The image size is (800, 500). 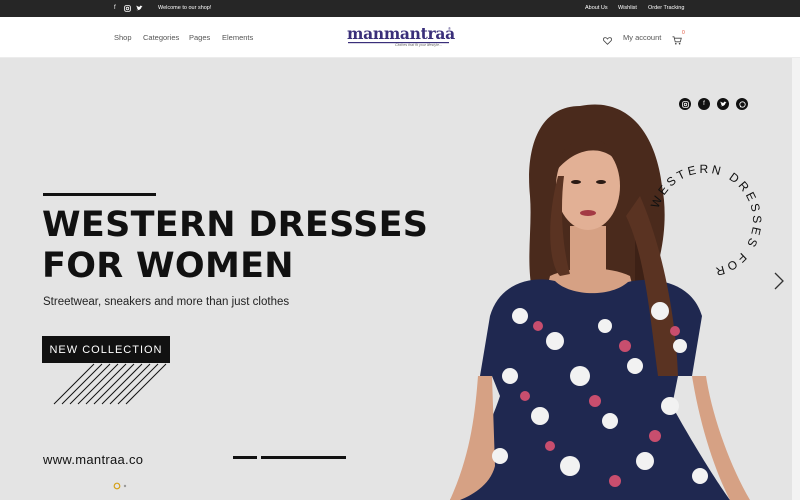 I want to click on logo-wordmark: manmantraa, so click(x=401, y=33).